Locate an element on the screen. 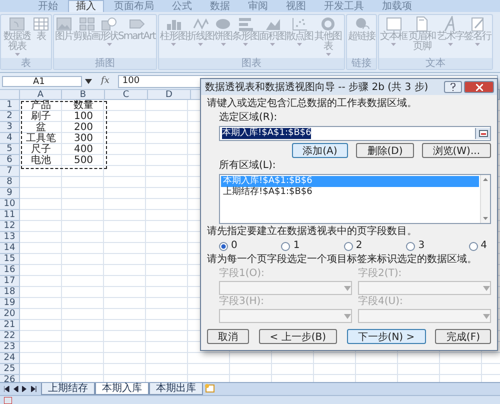  table-cell-text: 工具笔 is located at coordinates (41, 138).